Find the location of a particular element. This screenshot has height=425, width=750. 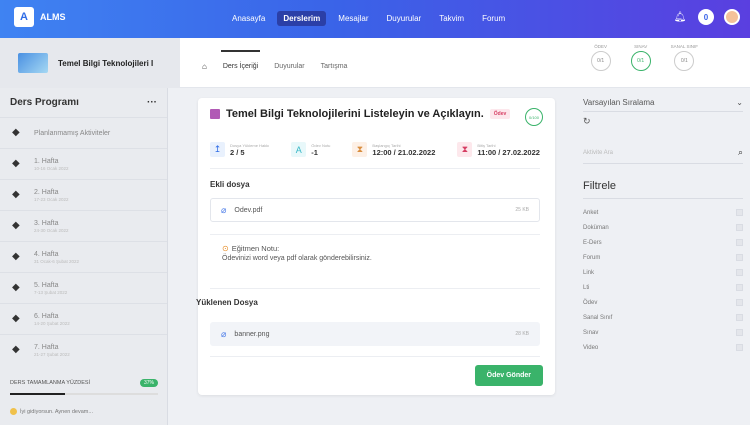

metric-grade: A Ödev Notu -1 is located at coordinates (310, 149).